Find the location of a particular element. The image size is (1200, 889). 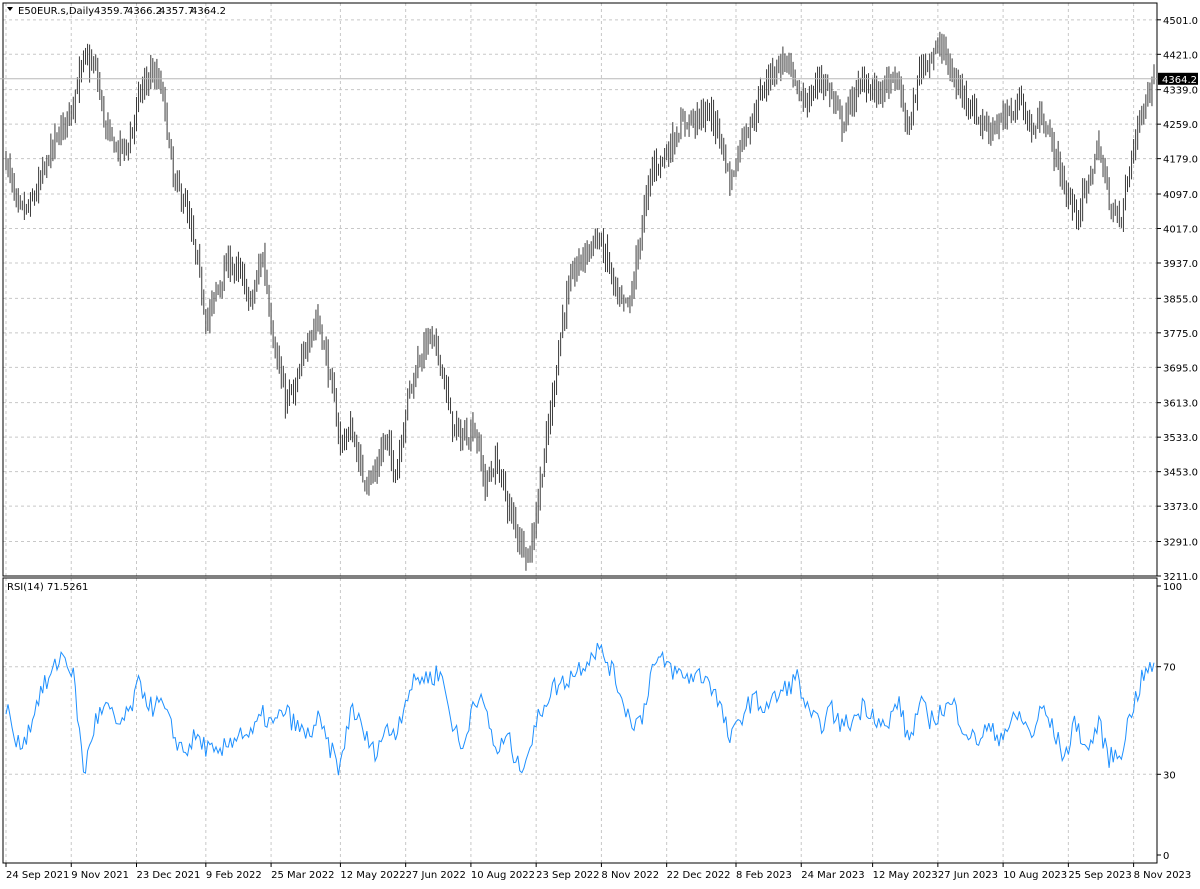

ohlc-high: 4366.2 is located at coordinates (144, 11).